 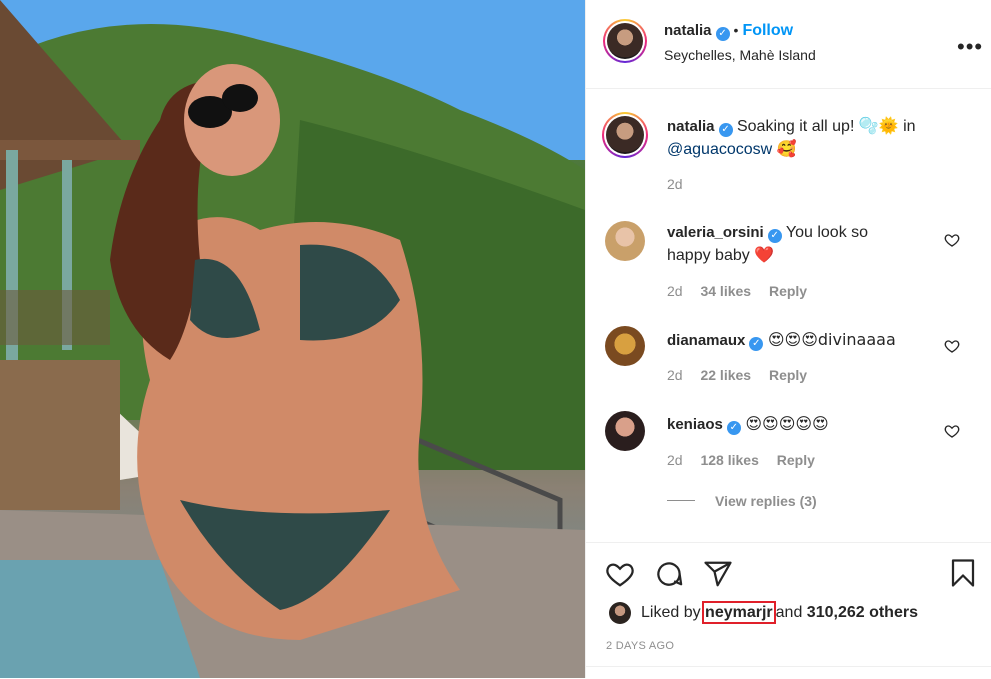 I want to click on liked-by-and: and, so click(x=789, y=612).